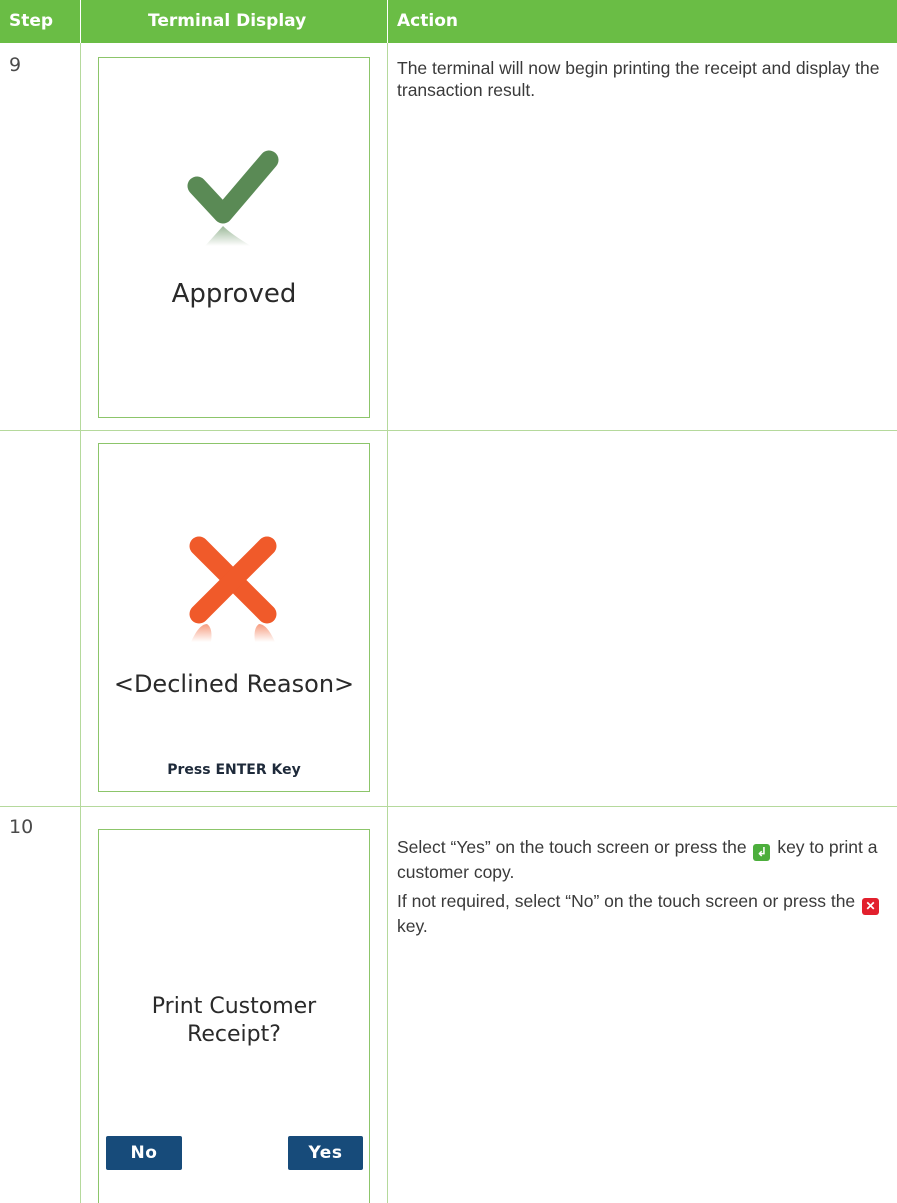 The image size is (897, 1203). I want to click on terminal-screen-approved: Approved, so click(234, 237).